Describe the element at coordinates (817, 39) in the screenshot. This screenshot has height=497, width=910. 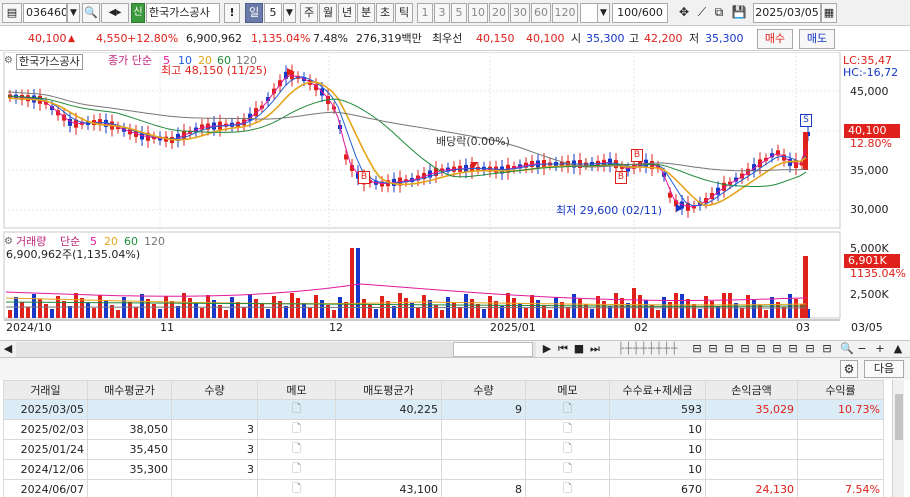
I see `sell-button: 매도` at that location.